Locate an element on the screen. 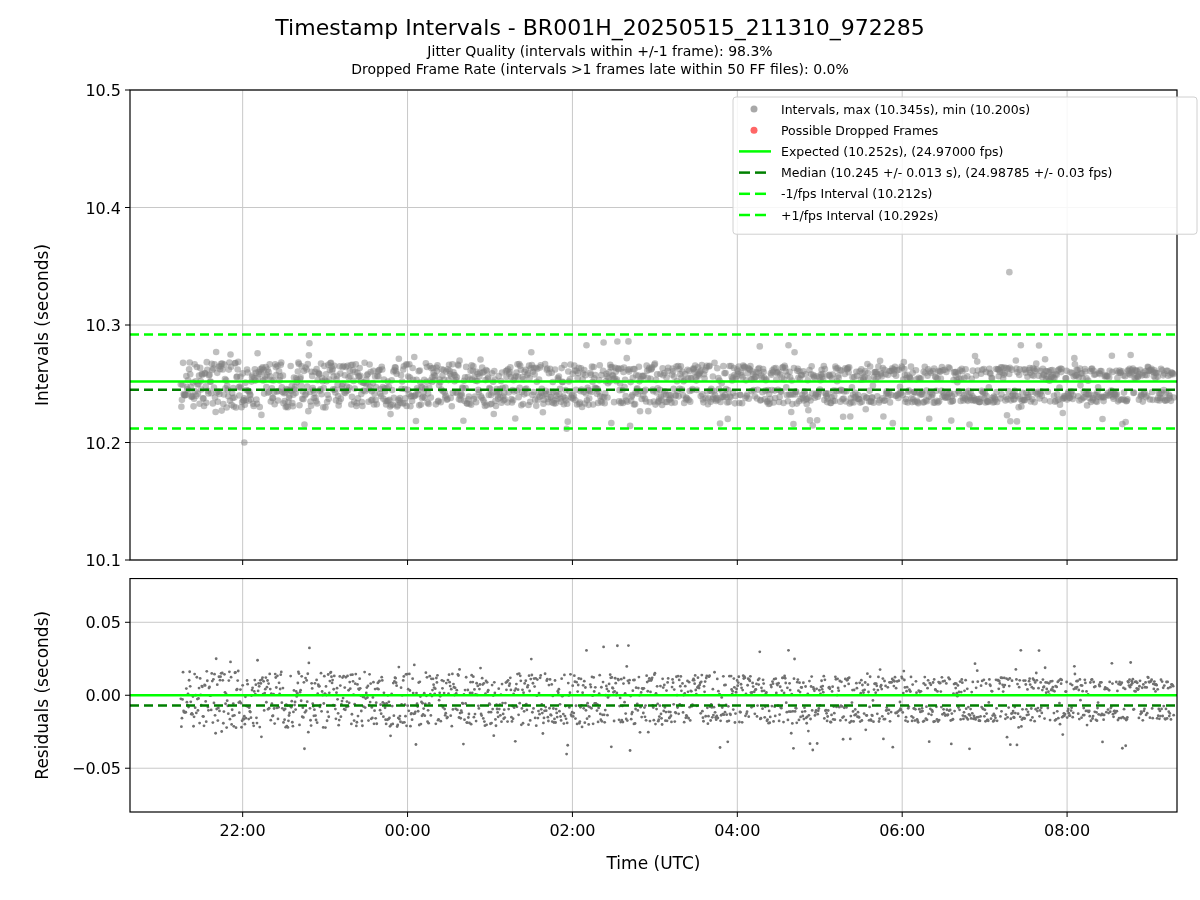  axis-label: Residuals (seconds) is located at coordinates (42, 695).